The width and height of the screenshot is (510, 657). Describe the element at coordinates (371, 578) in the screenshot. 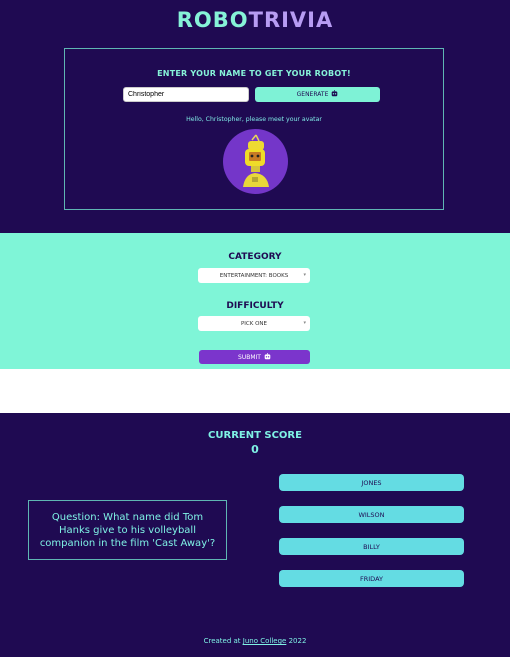

I see `answer-button: FRIDAY` at that location.